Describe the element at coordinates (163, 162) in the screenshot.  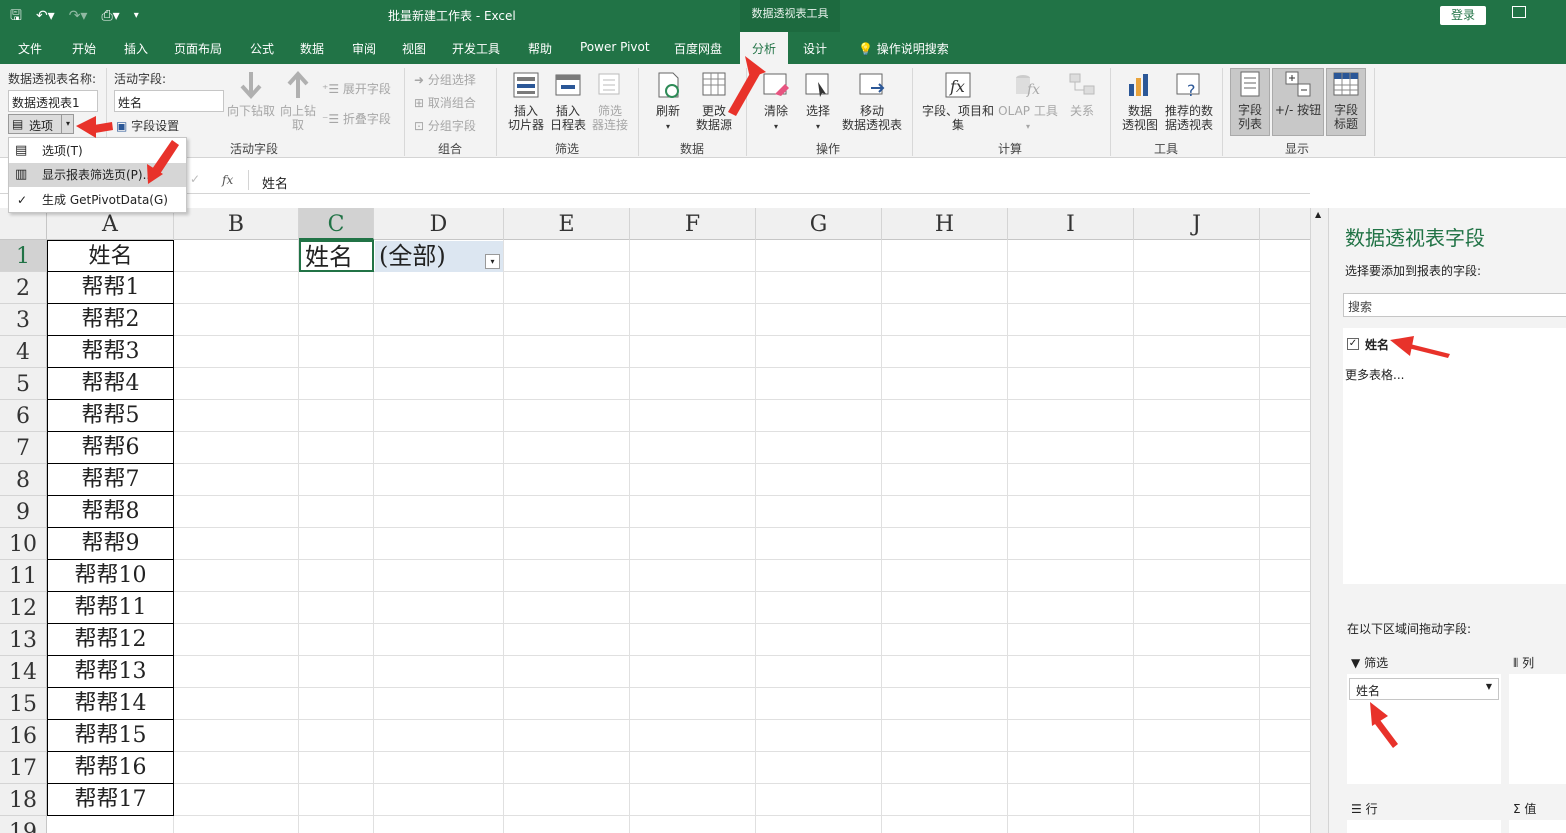
I see `annotation-arrow-menu-item` at that location.